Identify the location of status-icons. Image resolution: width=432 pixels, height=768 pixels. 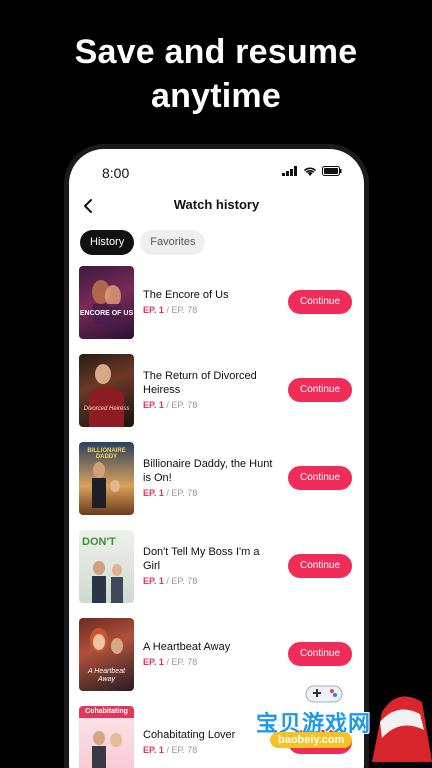
(312, 171).